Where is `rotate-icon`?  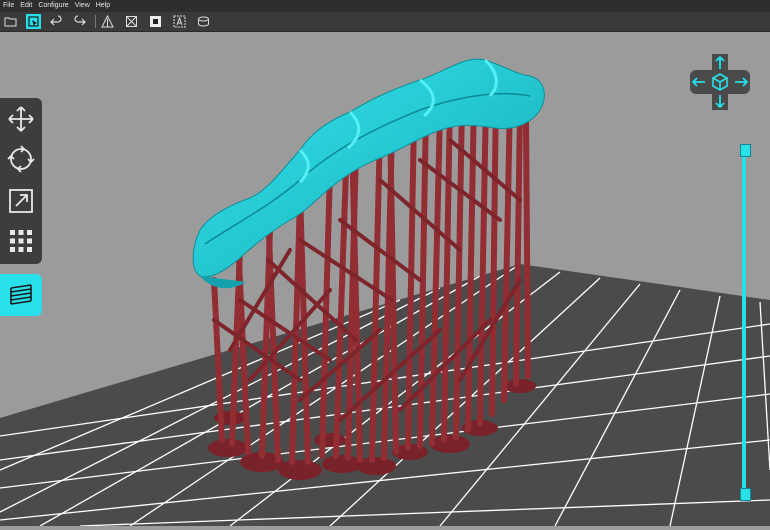
rotate-icon is located at coordinates (21, 159).